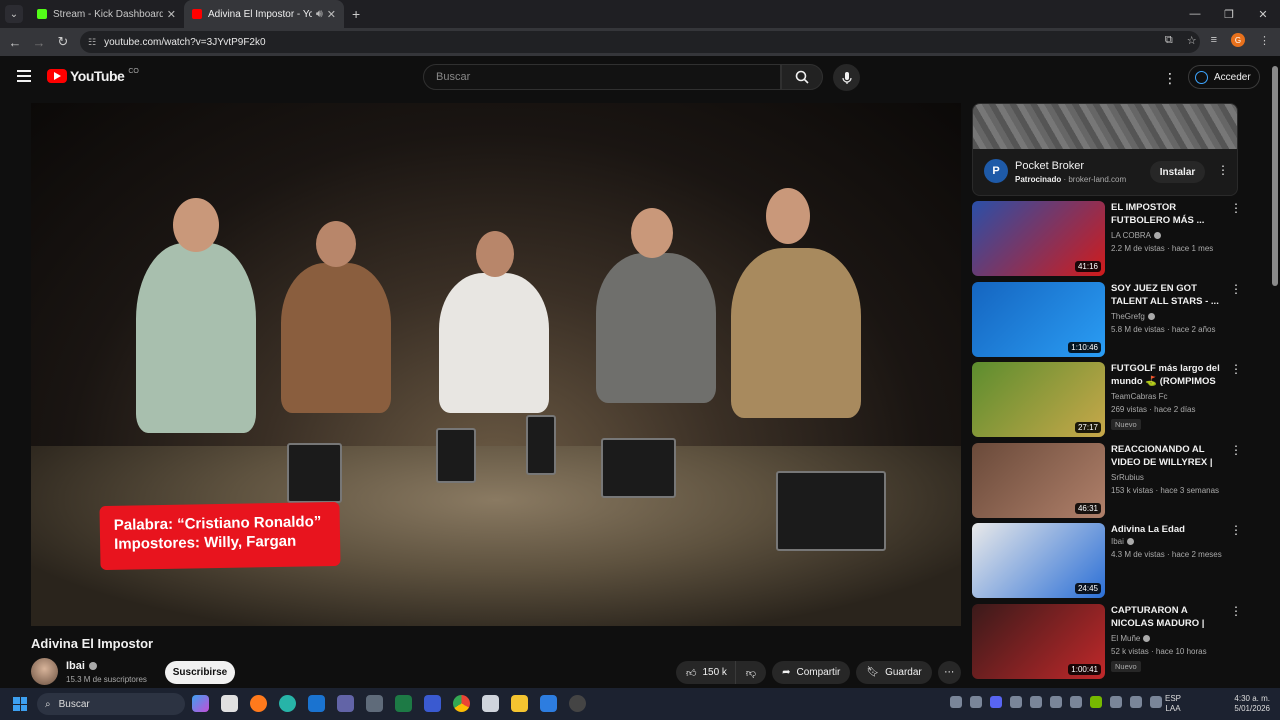 This screenshot has height=720, width=1280. I want to click on url-field: ☷ youtube.com/watch?v=3JYvtP9F2k0, so click(640, 42).